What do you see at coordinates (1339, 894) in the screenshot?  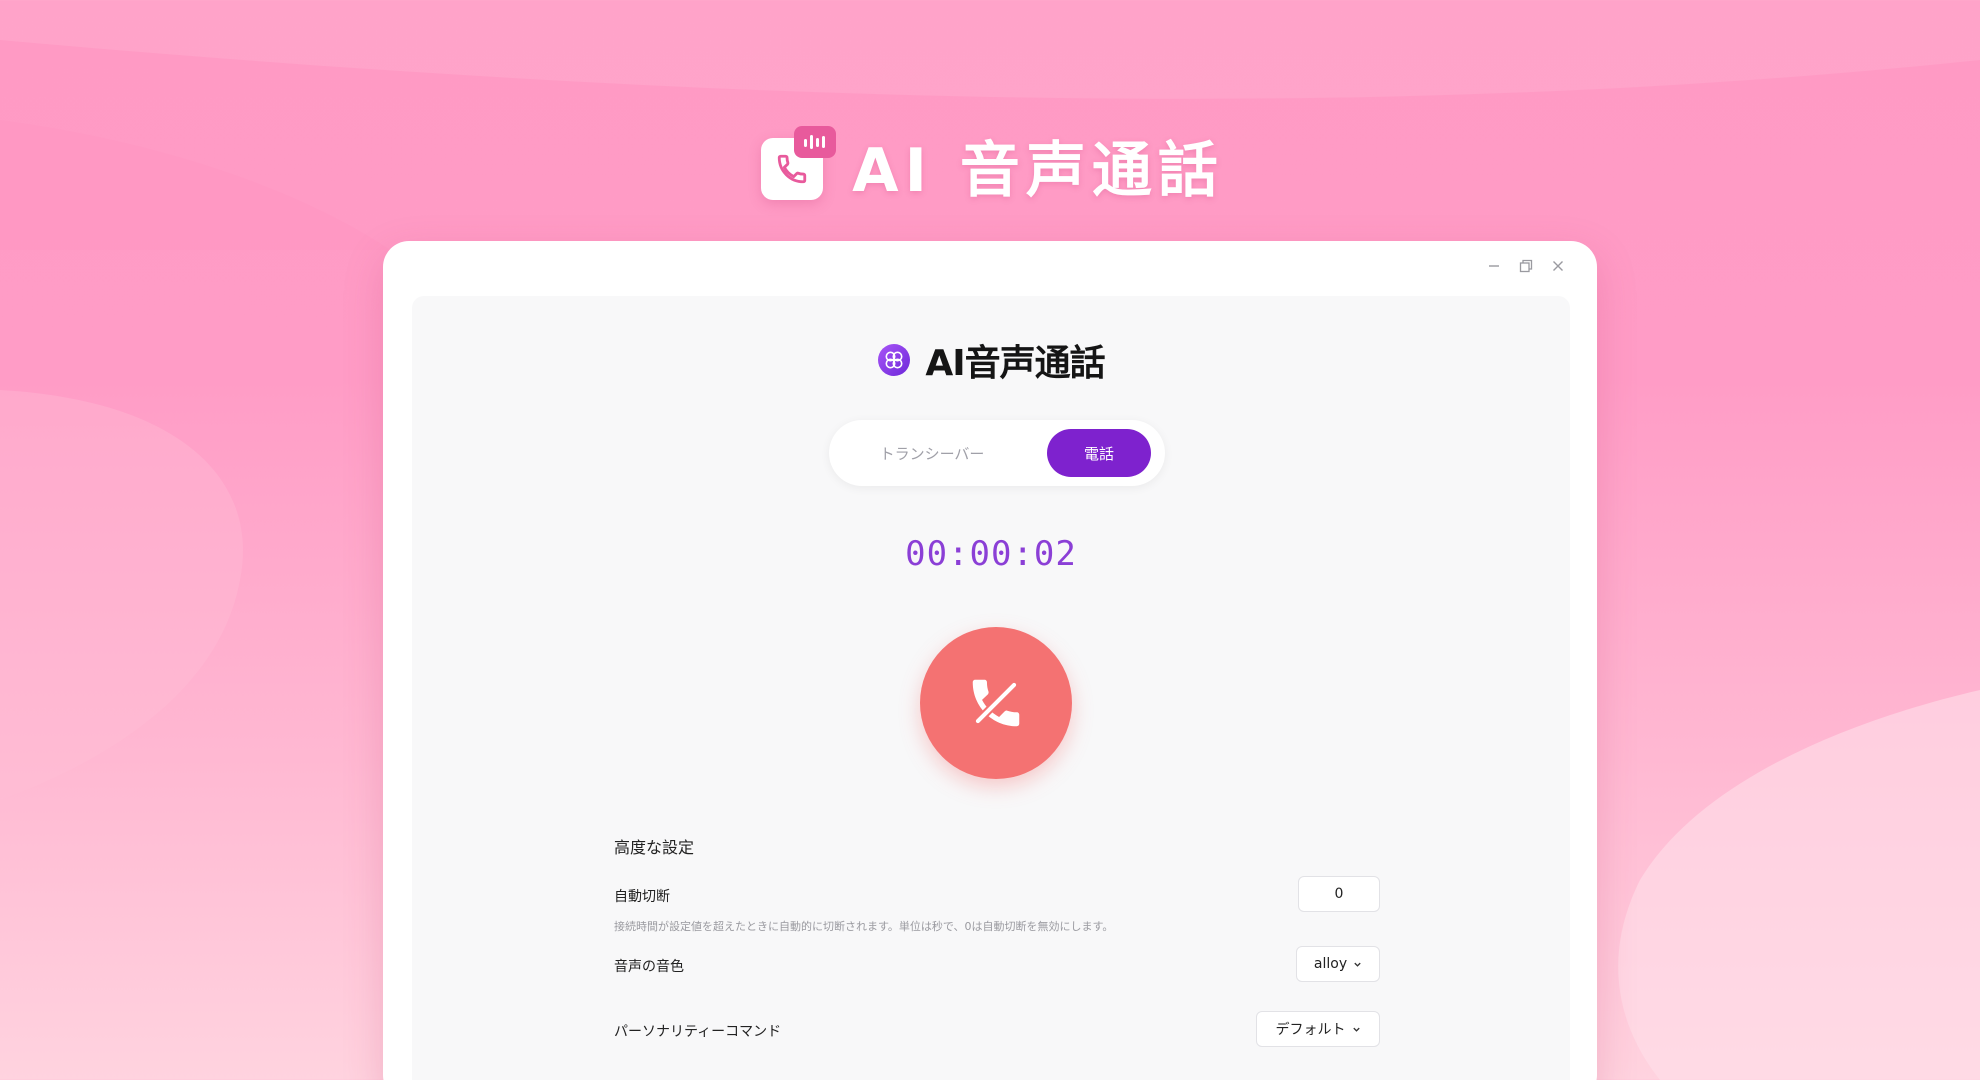 I see `auto-disconnect-input: 0` at bounding box center [1339, 894].